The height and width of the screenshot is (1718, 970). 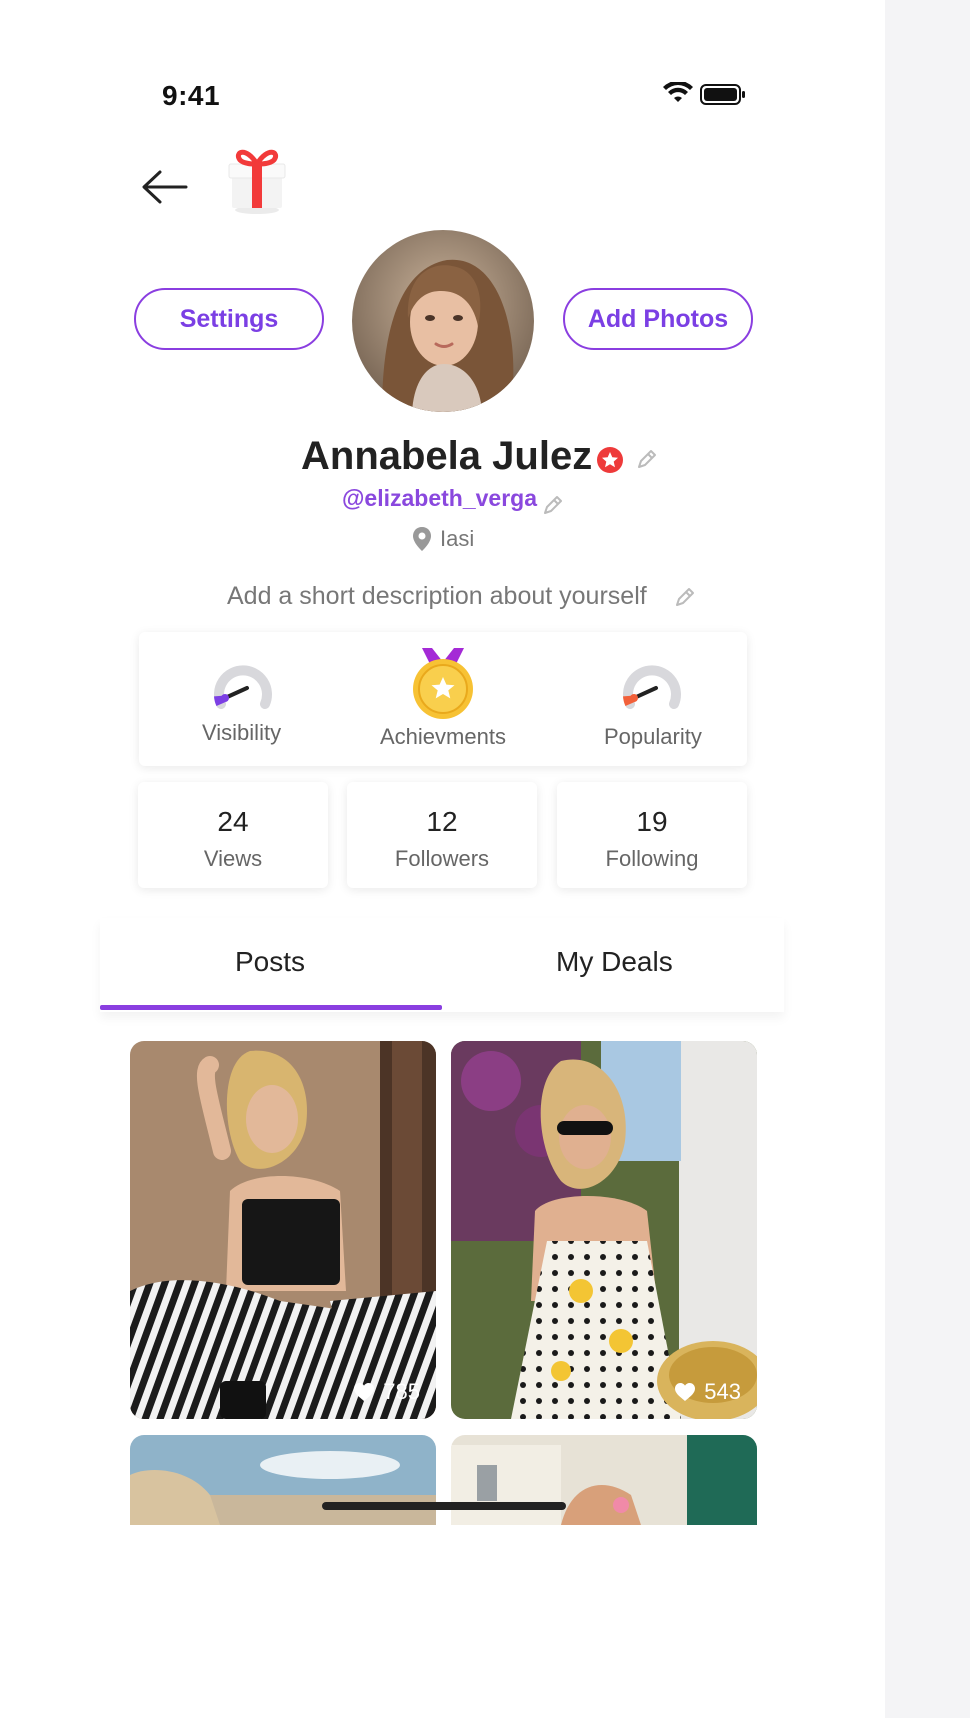 What do you see at coordinates (722, 94) in the screenshot?
I see `battery-icon` at bounding box center [722, 94].